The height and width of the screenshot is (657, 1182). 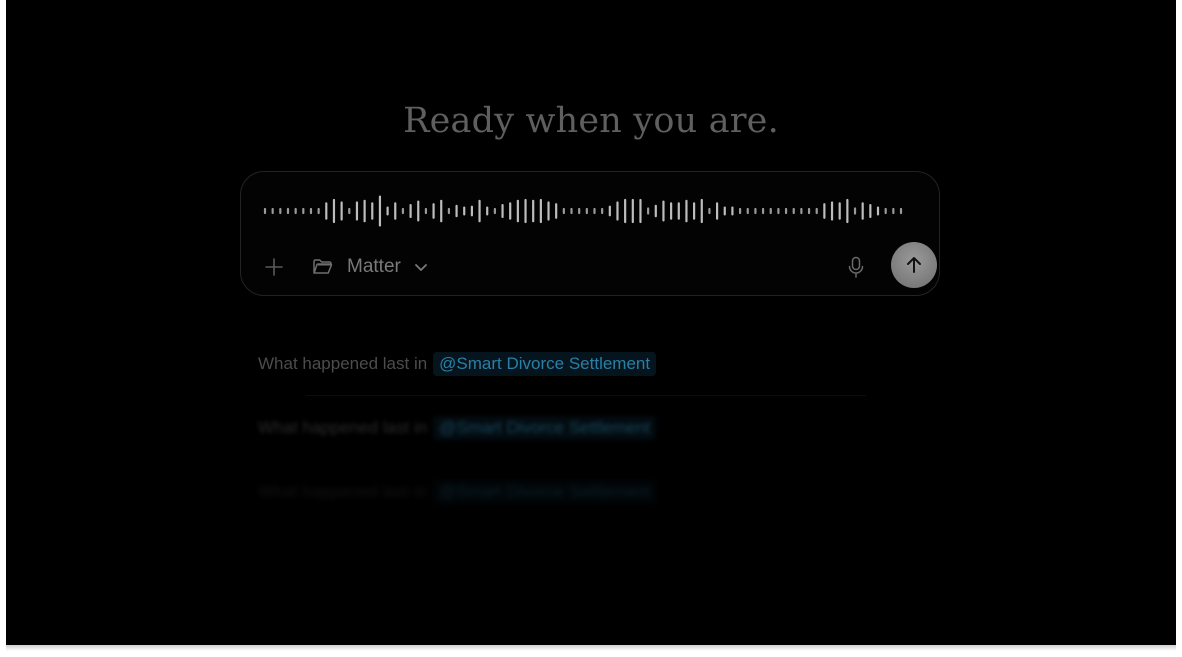 I want to click on arrow-up-icon, so click(x=914, y=265).